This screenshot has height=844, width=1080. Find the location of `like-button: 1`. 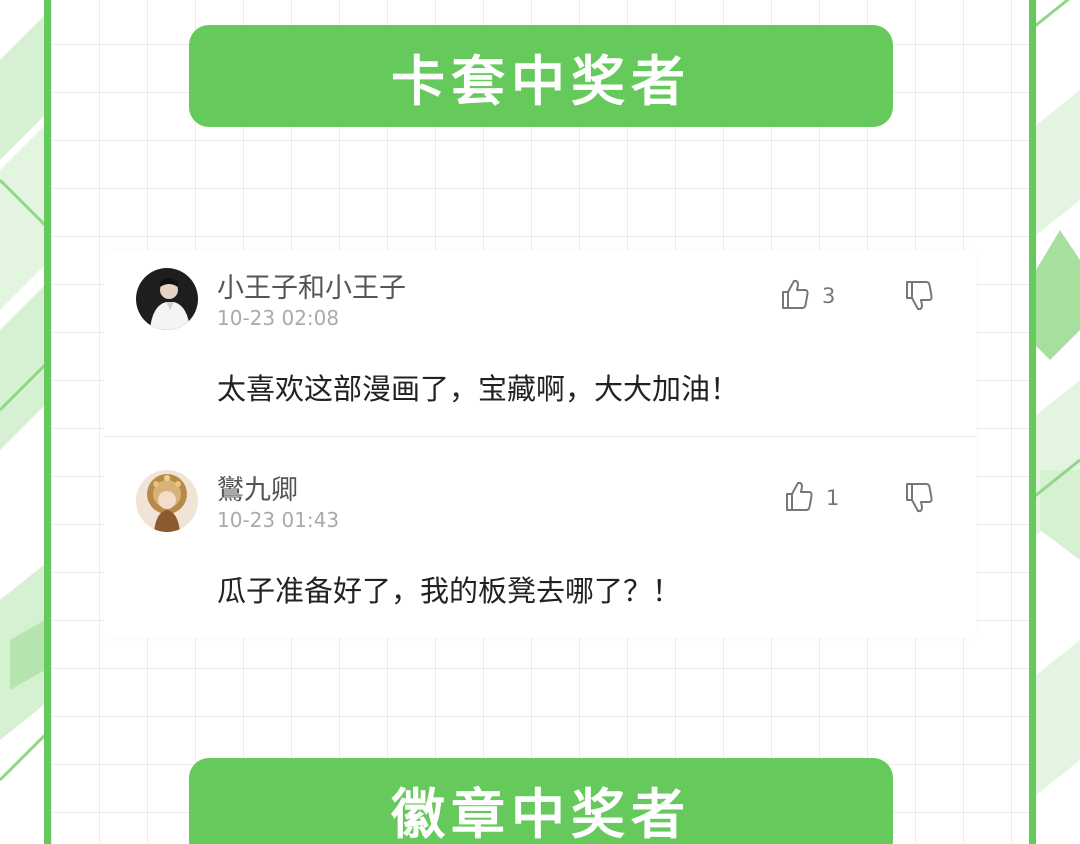

like-button: 1 is located at coordinates (811, 498).